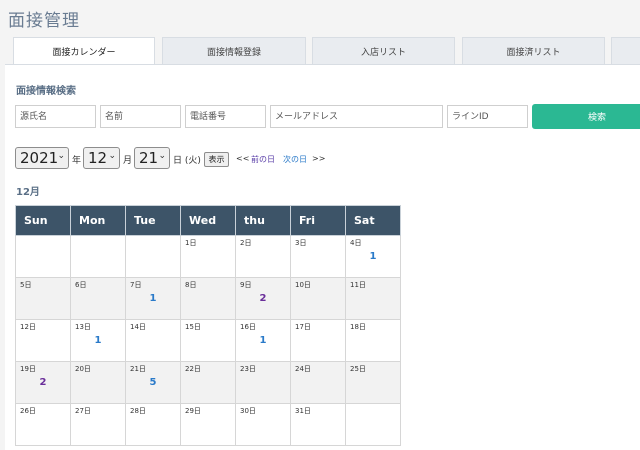  What do you see at coordinates (187, 161) in the screenshot?
I see `day-unit-label: 日 (火)` at bounding box center [187, 161].